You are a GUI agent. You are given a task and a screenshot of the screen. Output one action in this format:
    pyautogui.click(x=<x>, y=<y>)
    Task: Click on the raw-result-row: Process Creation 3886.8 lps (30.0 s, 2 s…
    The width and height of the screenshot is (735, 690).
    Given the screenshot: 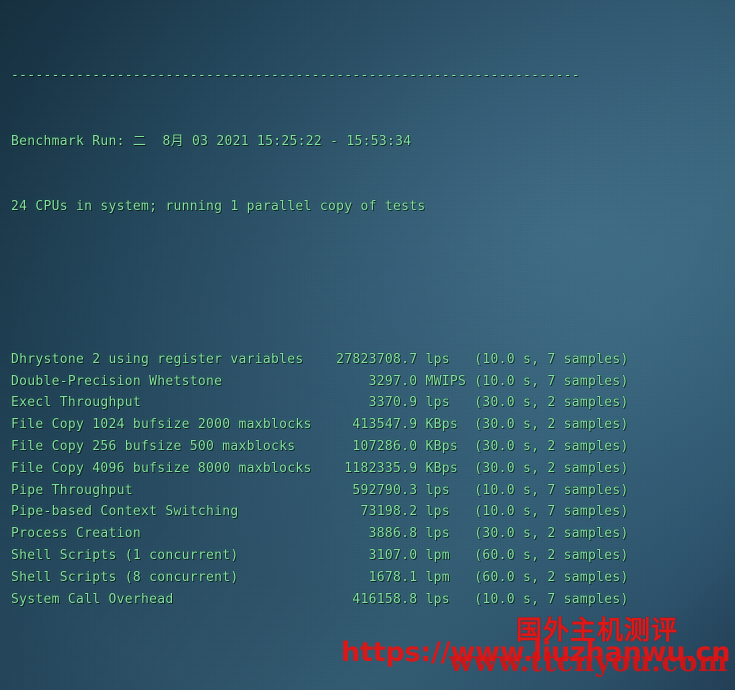 What is the action you would take?
    pyautogui.click(x=320, y=534)
    